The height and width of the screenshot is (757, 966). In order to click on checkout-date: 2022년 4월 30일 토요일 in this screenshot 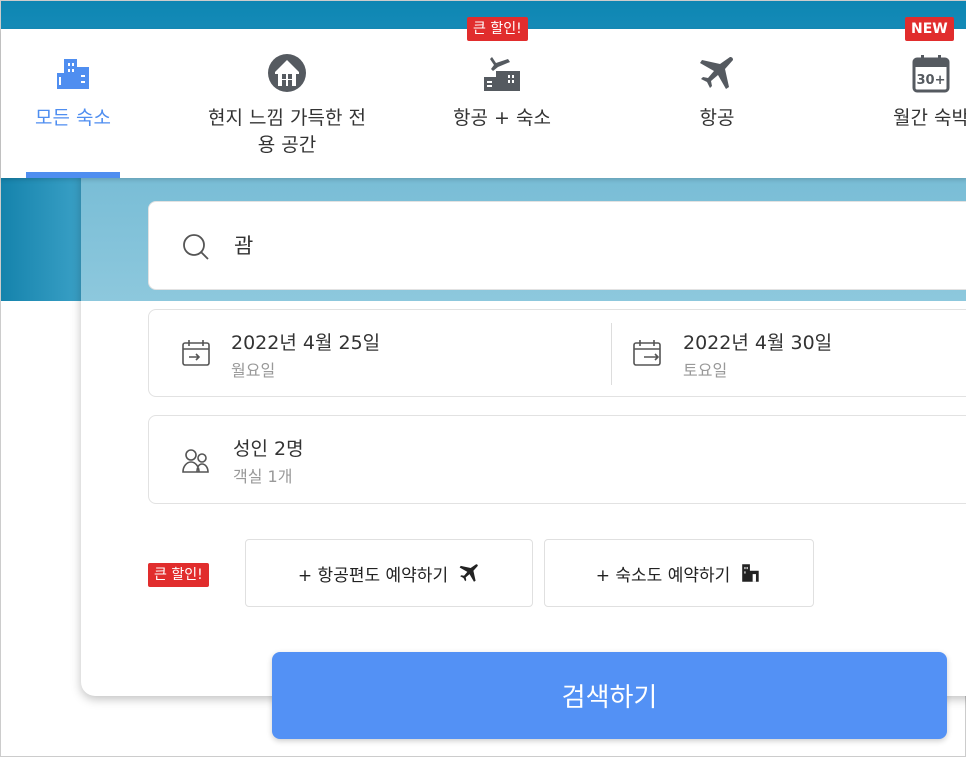, I will do `click(789, 354)`.